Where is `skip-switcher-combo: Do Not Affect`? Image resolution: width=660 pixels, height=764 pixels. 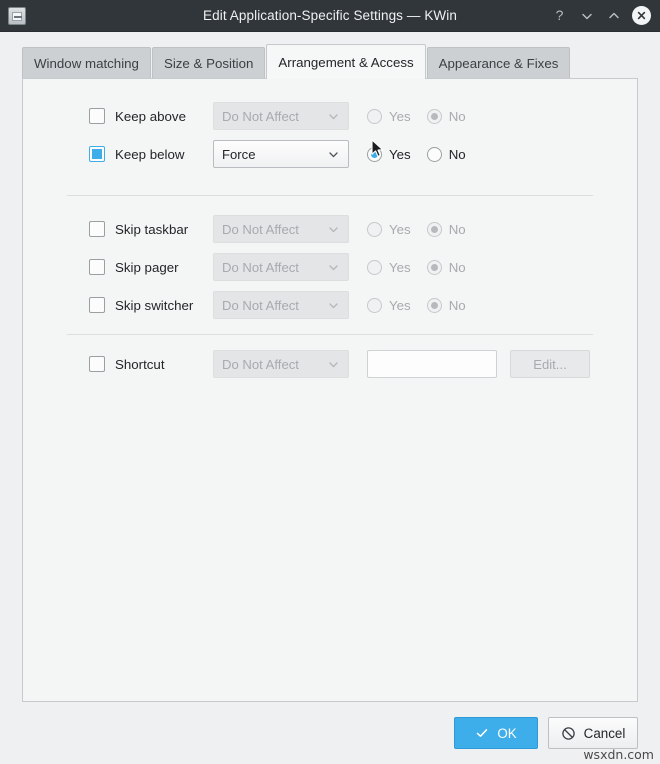
skip-switcher-combo: Do Not Affect is located at coordinates (281, 305).